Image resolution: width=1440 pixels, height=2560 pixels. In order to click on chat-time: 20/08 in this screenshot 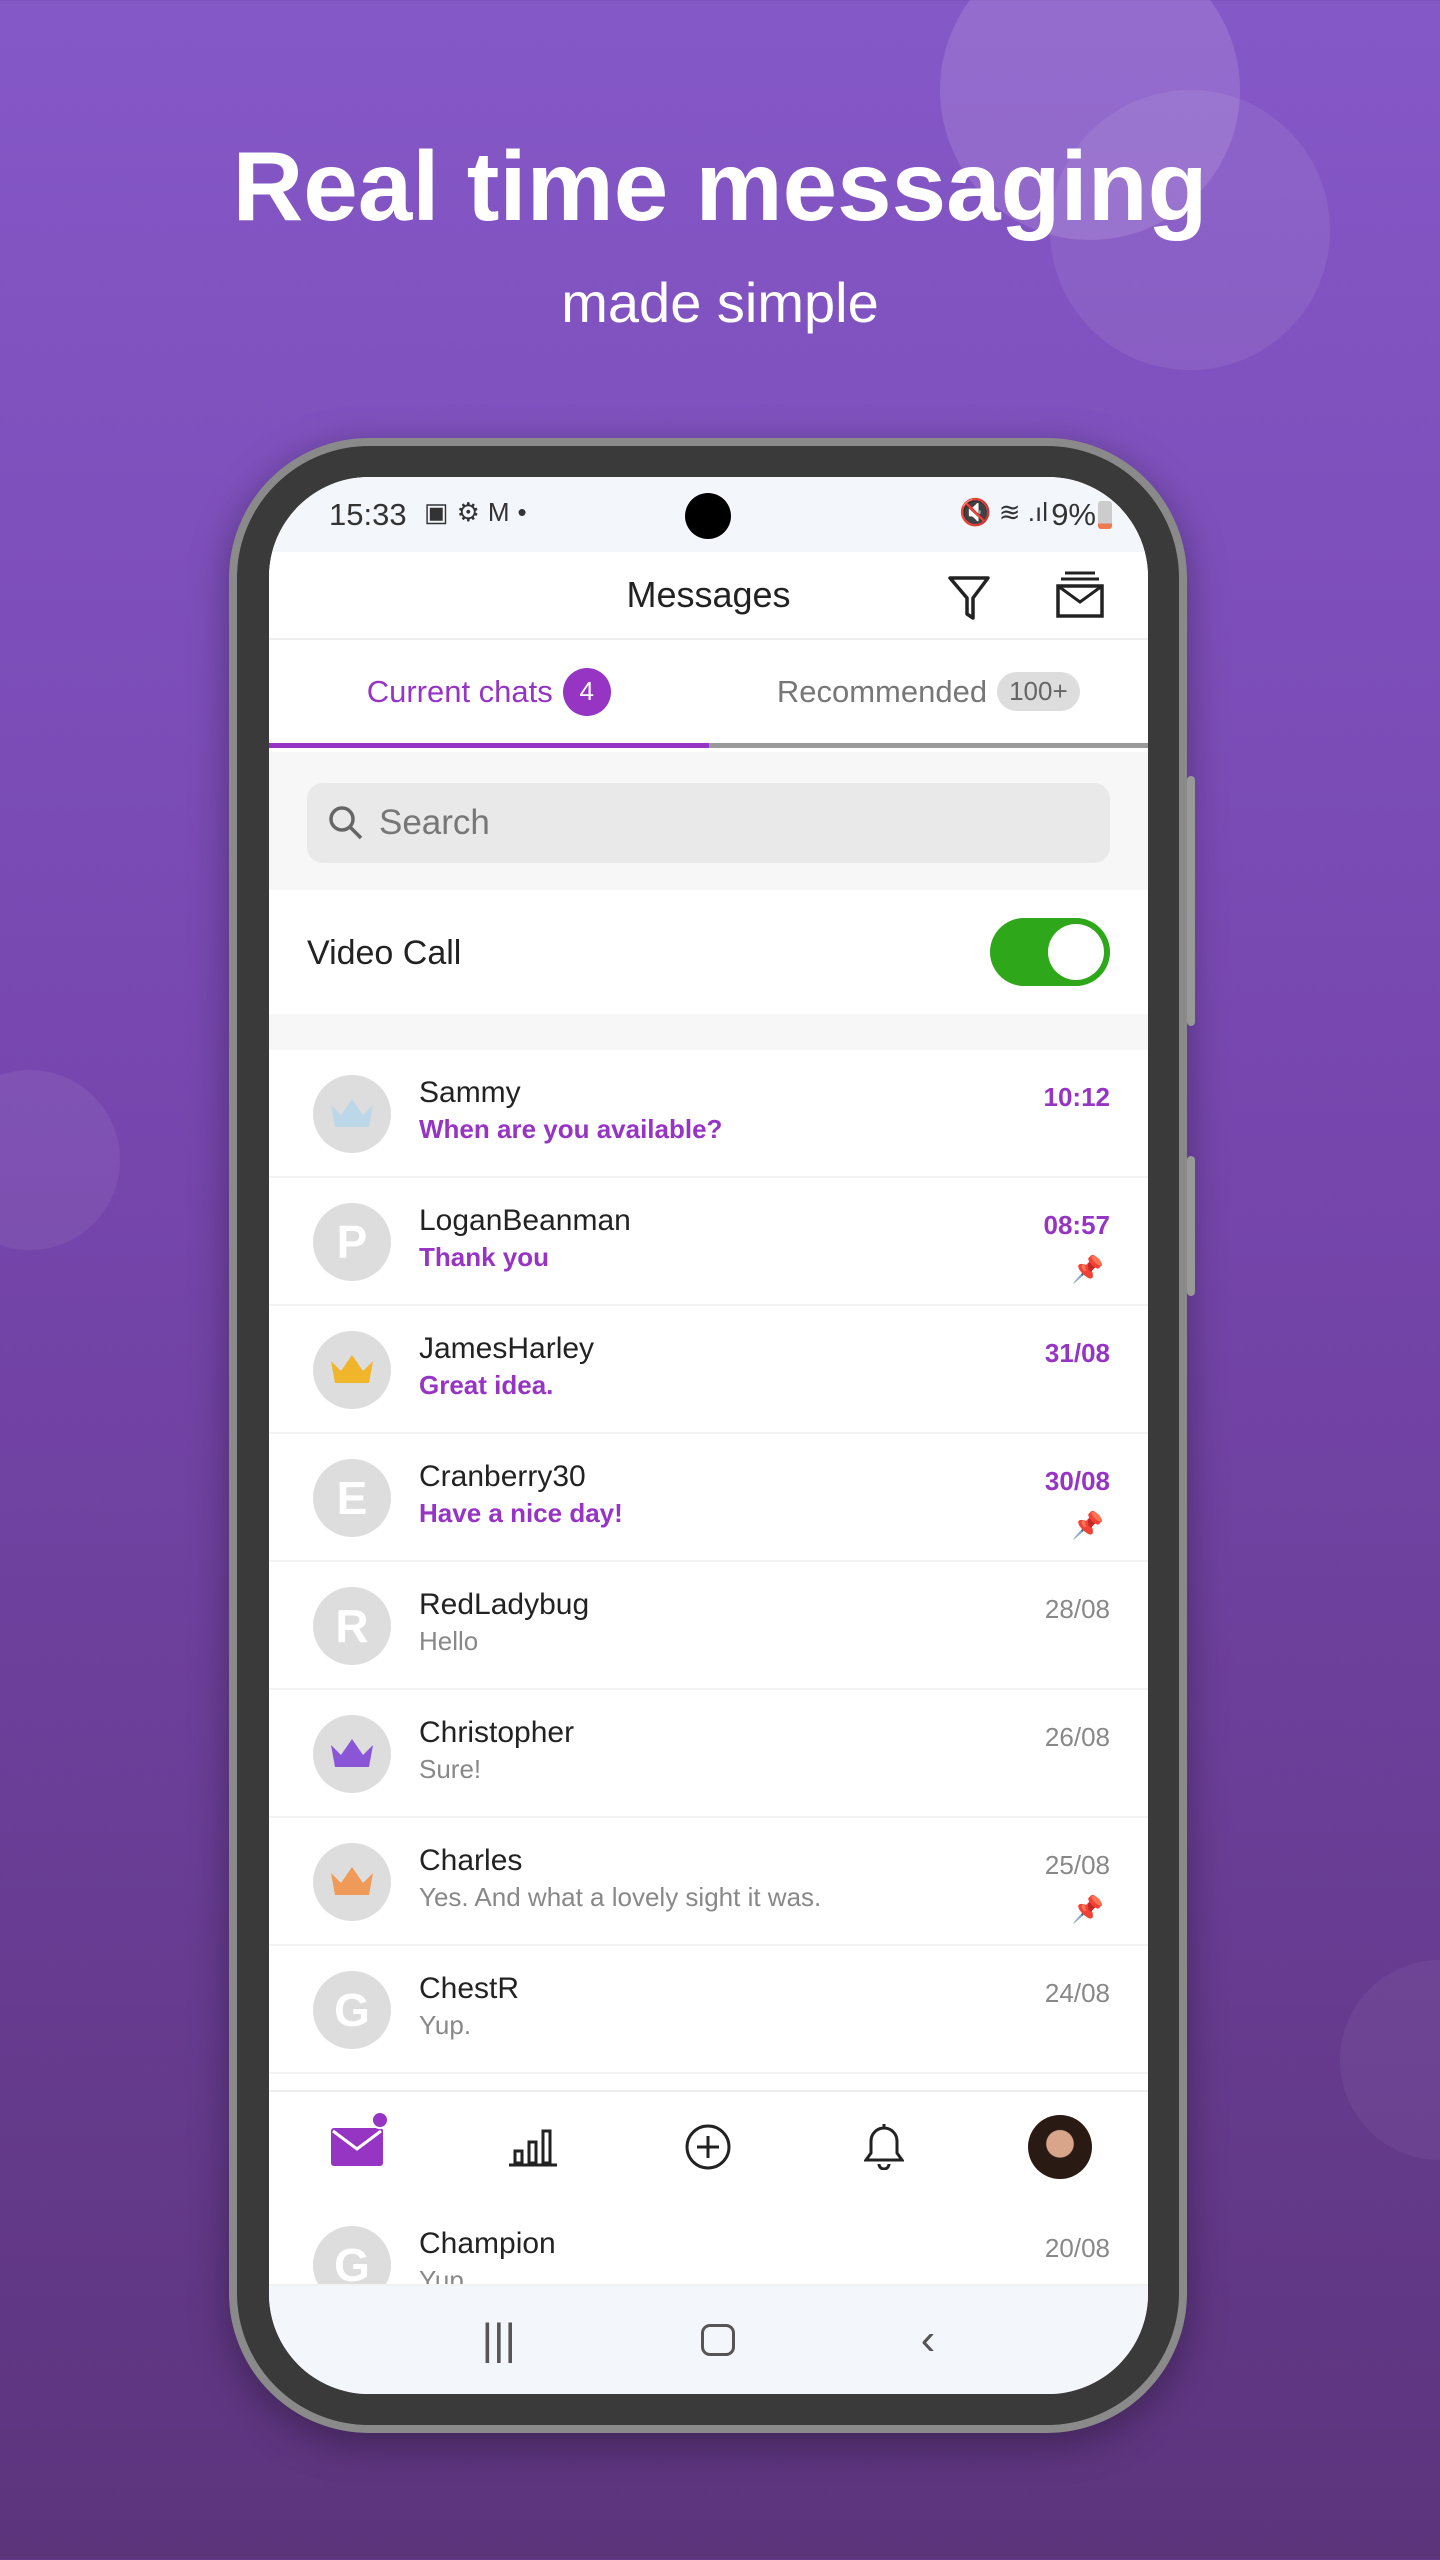, I will do `click(1077, 2248)`.